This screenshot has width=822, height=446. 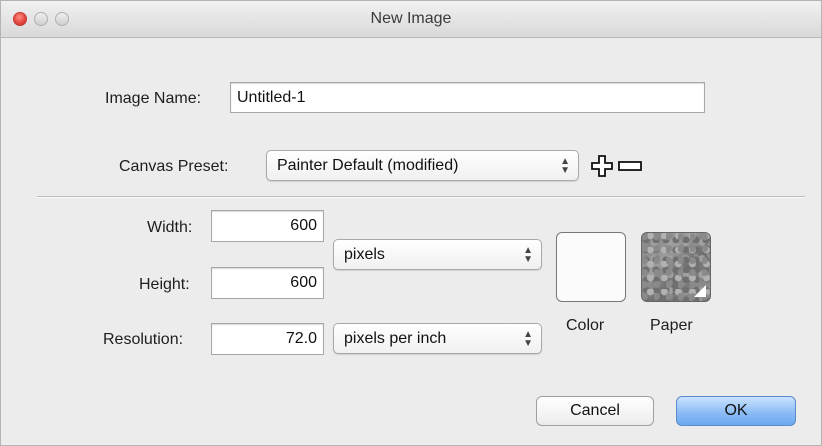 What do you see at coordinates (153, 98) in the screenshot?
I see `image-name-label: Image Name:` at bounding box center [153, 98].